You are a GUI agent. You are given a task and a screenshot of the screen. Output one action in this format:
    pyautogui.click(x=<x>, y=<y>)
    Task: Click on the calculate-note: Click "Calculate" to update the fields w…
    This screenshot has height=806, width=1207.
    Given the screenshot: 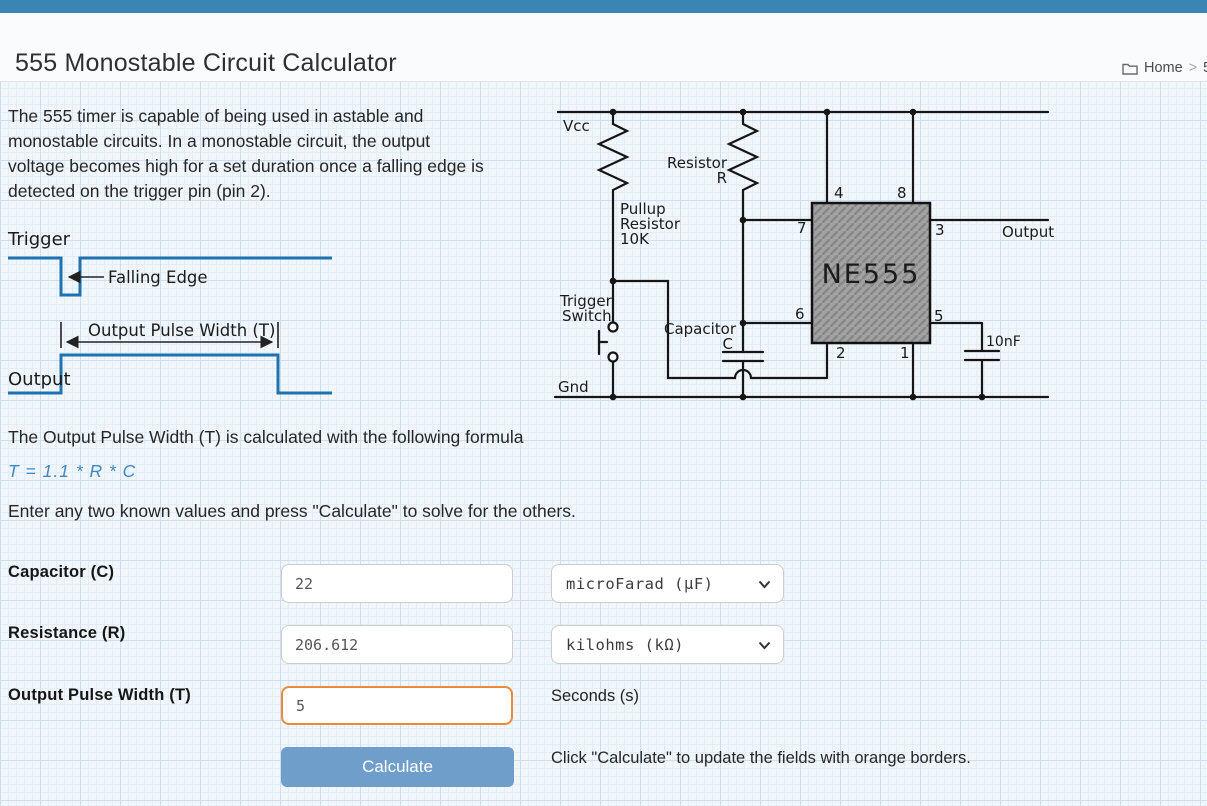 What is the action you would take?
    pyautogui.click(x=761, y=758)
    